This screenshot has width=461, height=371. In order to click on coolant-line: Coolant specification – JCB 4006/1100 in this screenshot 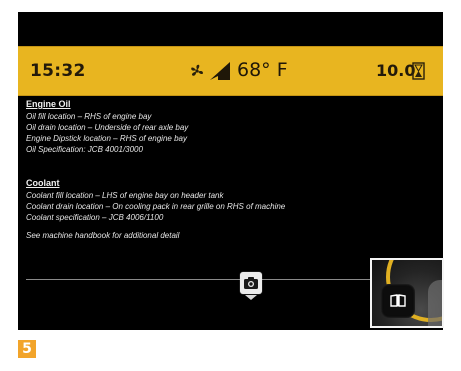, I will do `click(95, 217)`.